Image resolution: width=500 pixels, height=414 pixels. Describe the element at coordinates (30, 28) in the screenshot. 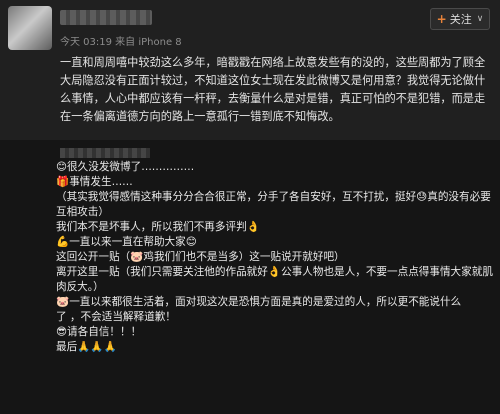

I see `avatar` at that location.